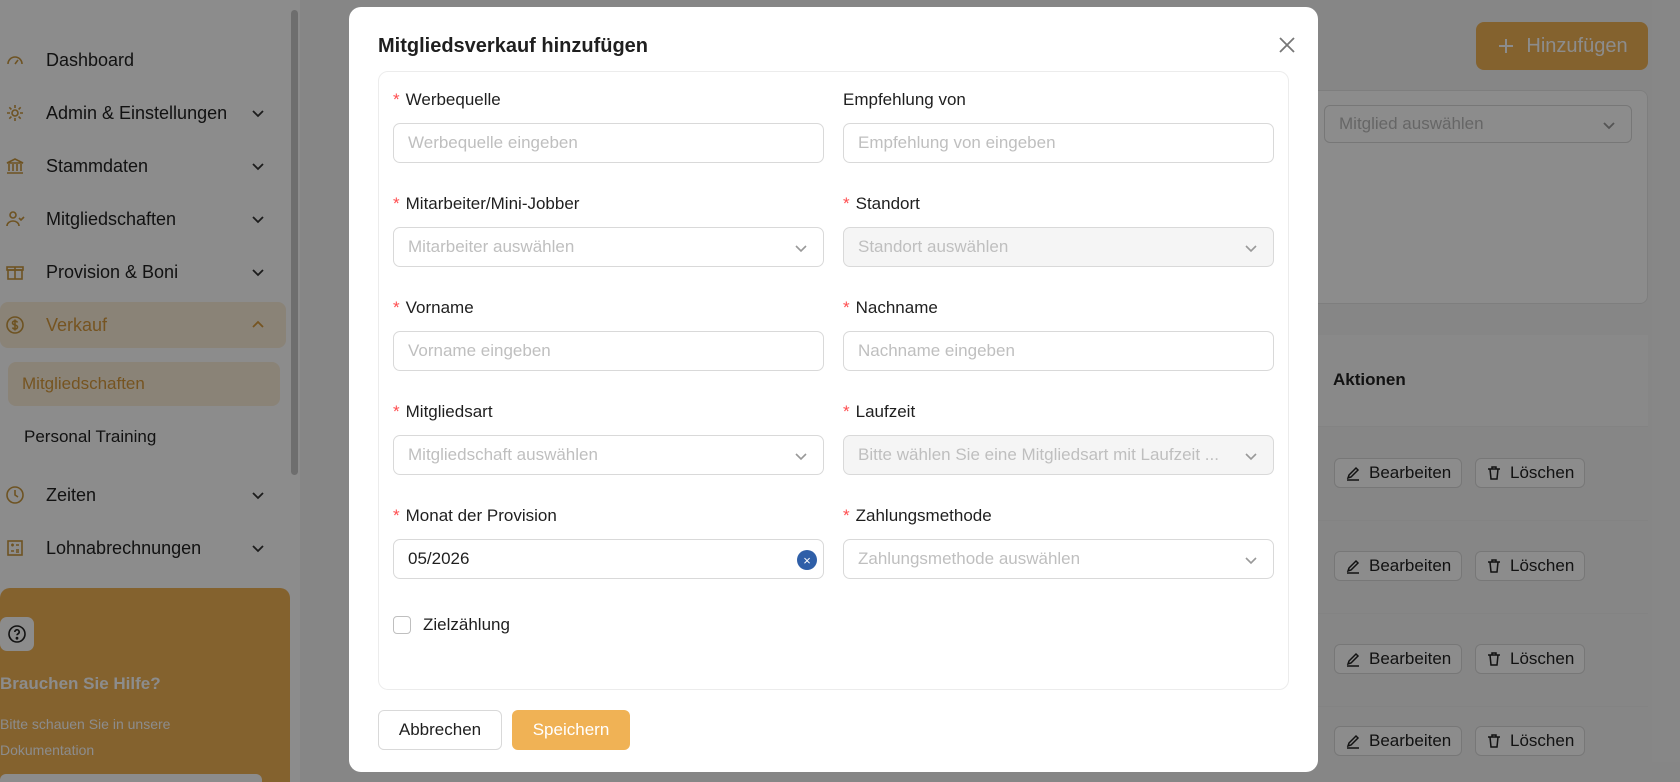 The height and width of the screenshot is (782, 1680). What do you see at coordinates (443, 411) in the screenshot?
I see `mitgliedsart-label: * Mitgliedsart` at bounding box center [443, 411].